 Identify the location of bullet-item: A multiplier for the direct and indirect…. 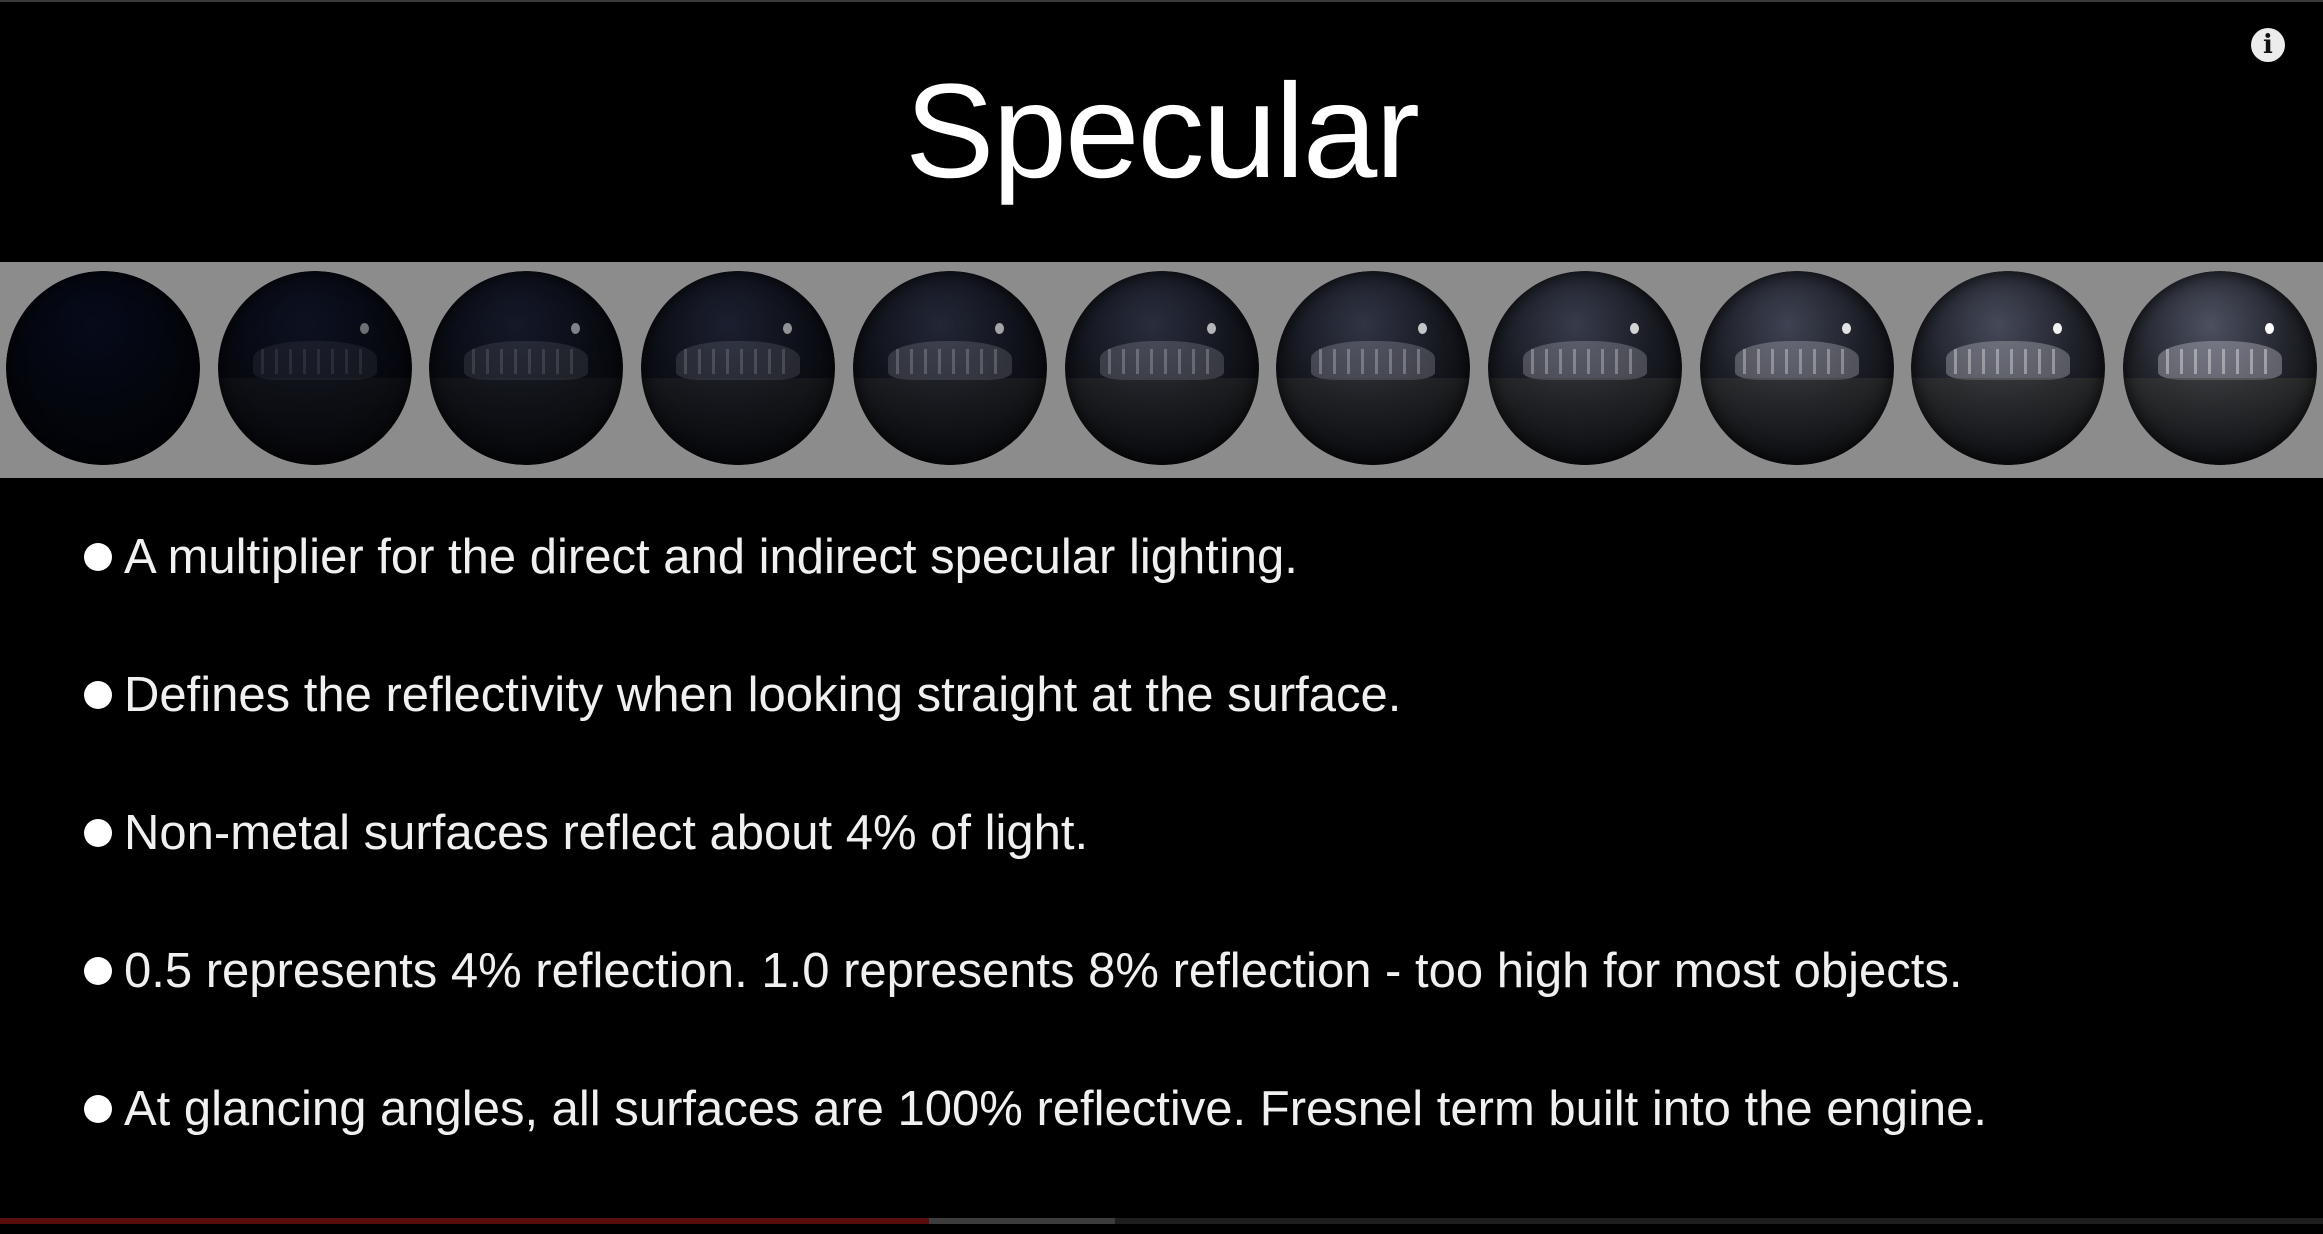
(1184, 589).